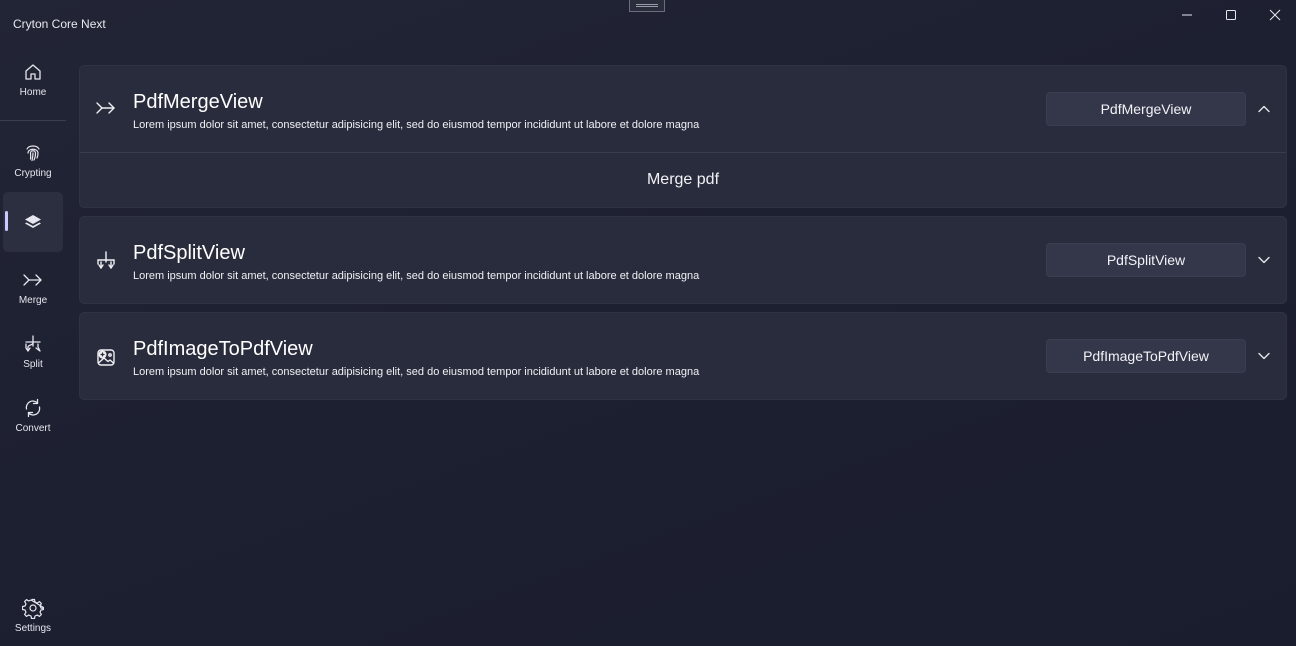 The height and width of the screenshot is (646, 1296). I want to click on nav-item-label: Merge, so click(33, 300).